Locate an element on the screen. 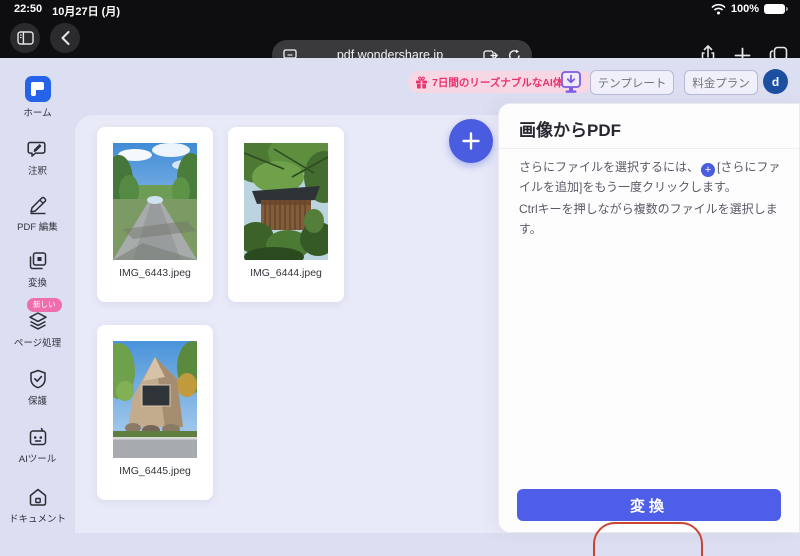 This screenshot has height=556, width=800. download-desktop-icon is located at coordinates (571, 81).